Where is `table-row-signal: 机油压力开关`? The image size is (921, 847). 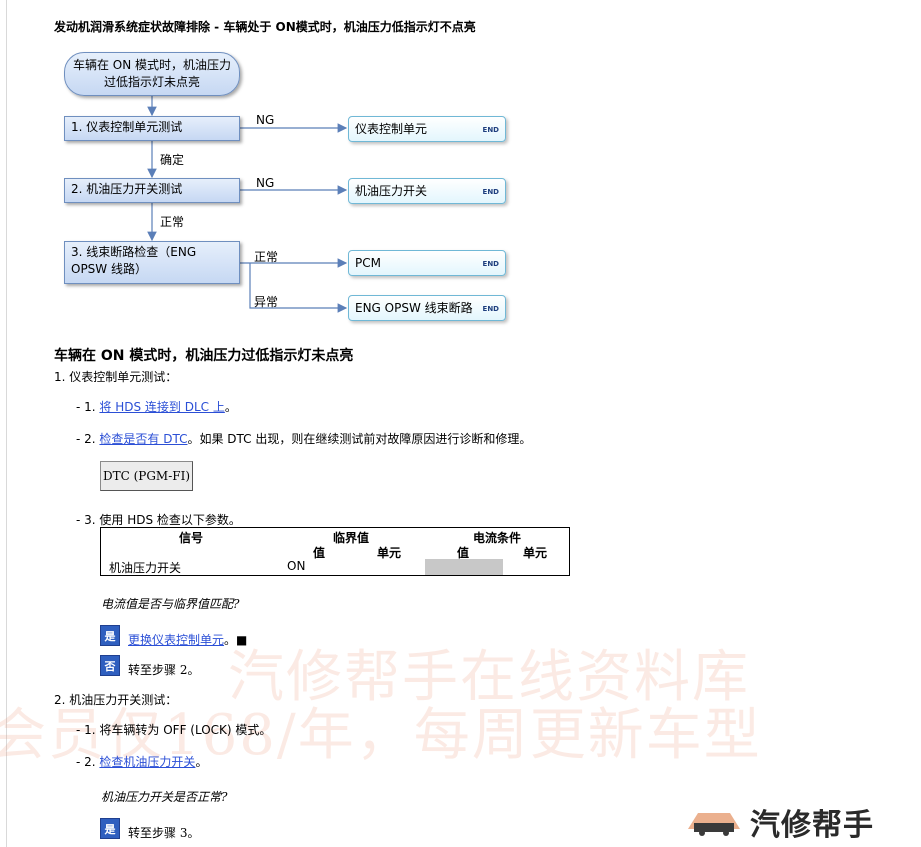
table-row-signal: 机油压力开关 is located at coordinates (145, 568).